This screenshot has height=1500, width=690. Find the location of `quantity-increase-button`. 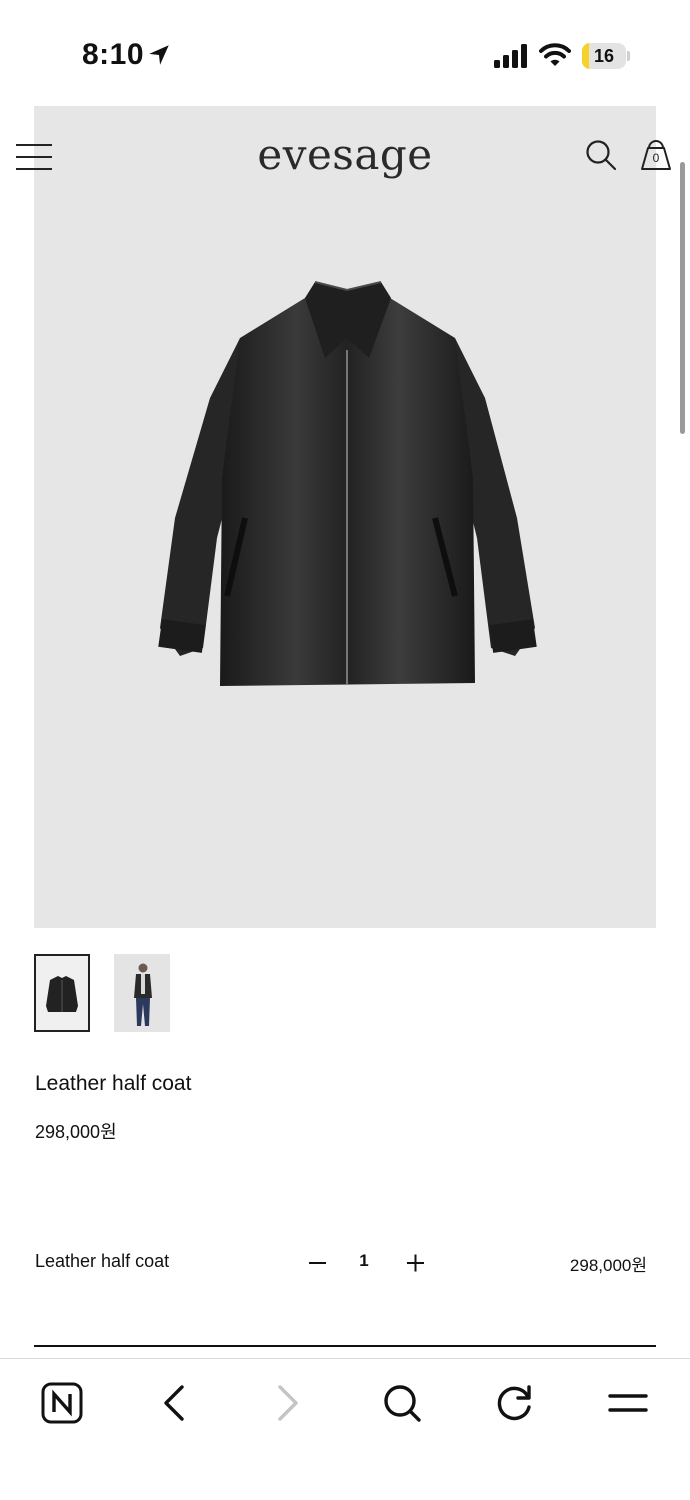

quantity-increase-button is located at coordinates (416, 1262).